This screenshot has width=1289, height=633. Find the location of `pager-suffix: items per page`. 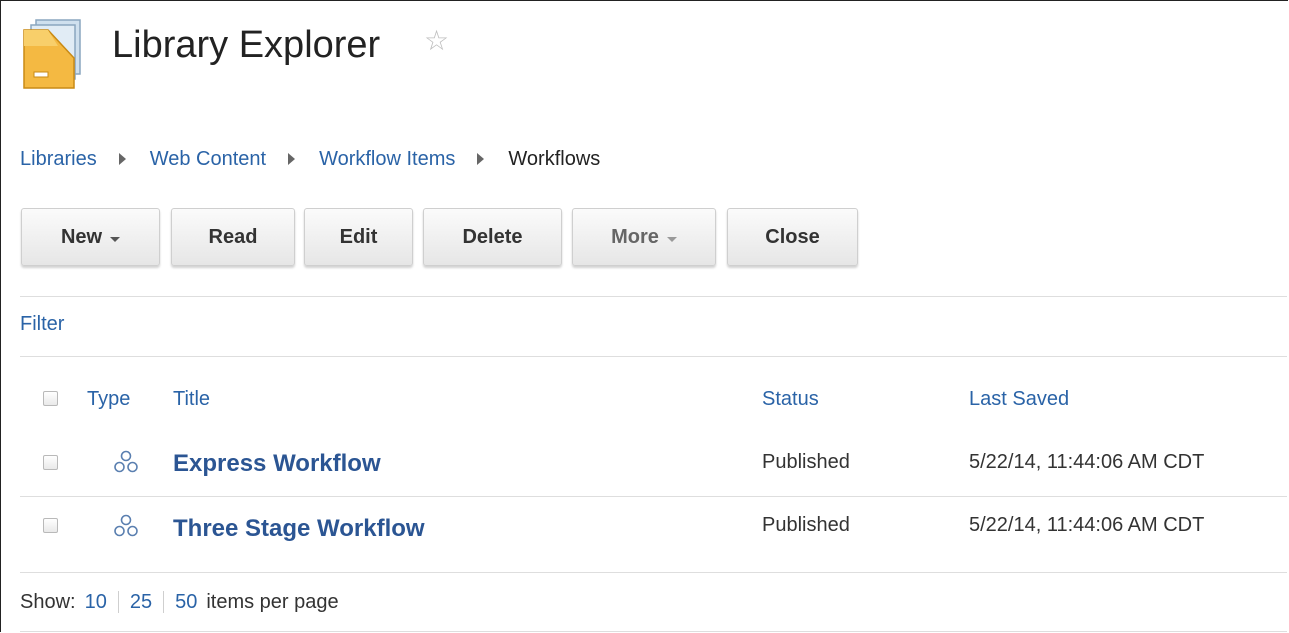

pager-suffix: items per page is located at coordinates (272, 602).